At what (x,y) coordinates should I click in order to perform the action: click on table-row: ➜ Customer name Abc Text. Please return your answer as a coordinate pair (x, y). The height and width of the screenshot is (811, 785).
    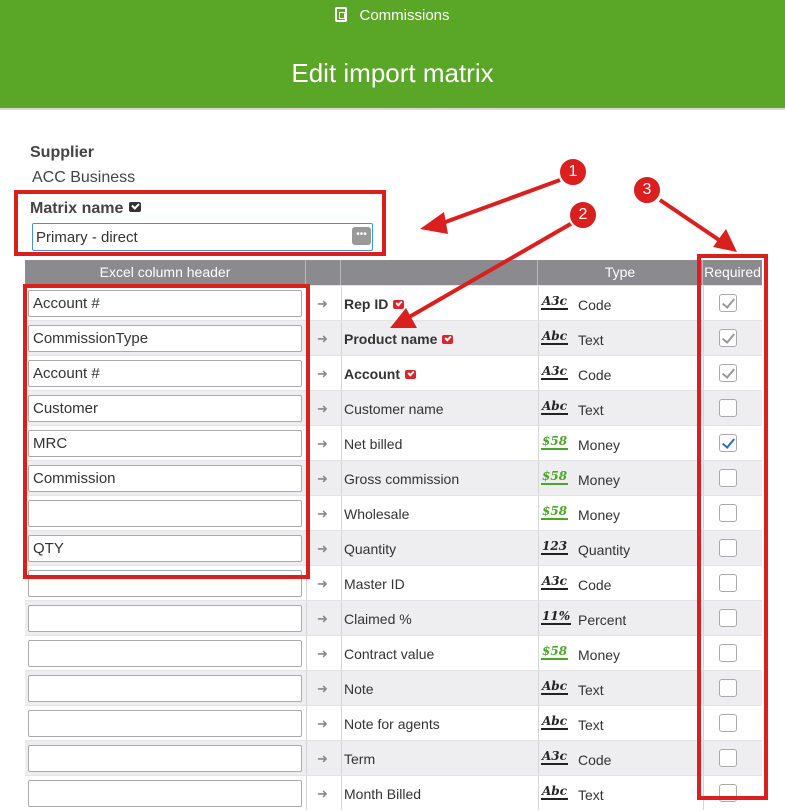
    Looking at the image, I should click on (393, 407).